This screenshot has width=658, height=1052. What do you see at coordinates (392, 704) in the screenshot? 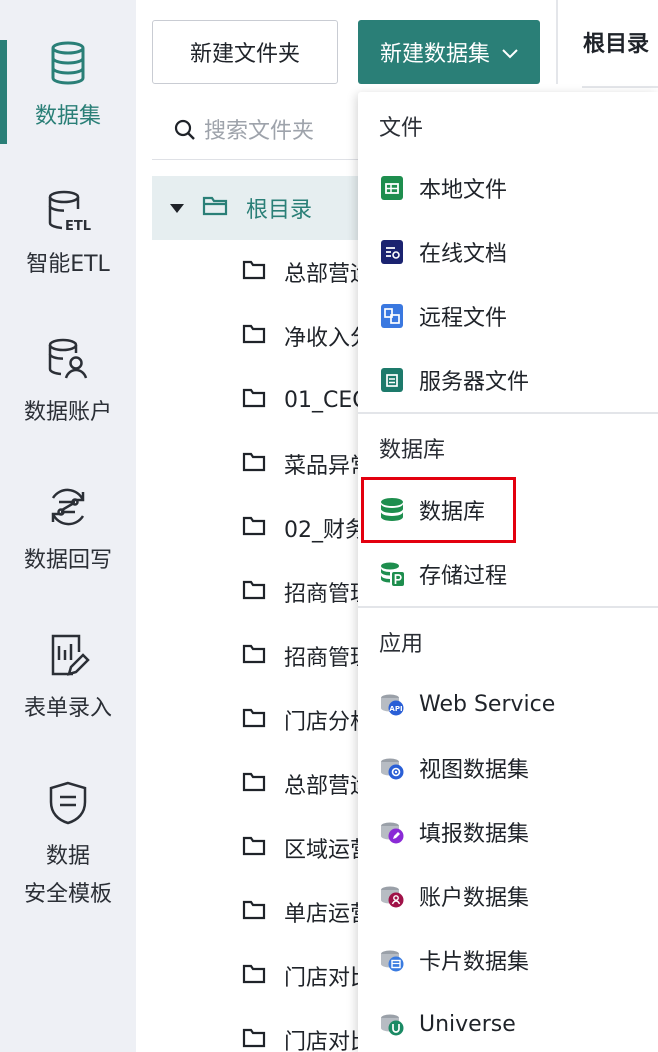
I see `web-service-icon: API` at bounding box center [392, 704].